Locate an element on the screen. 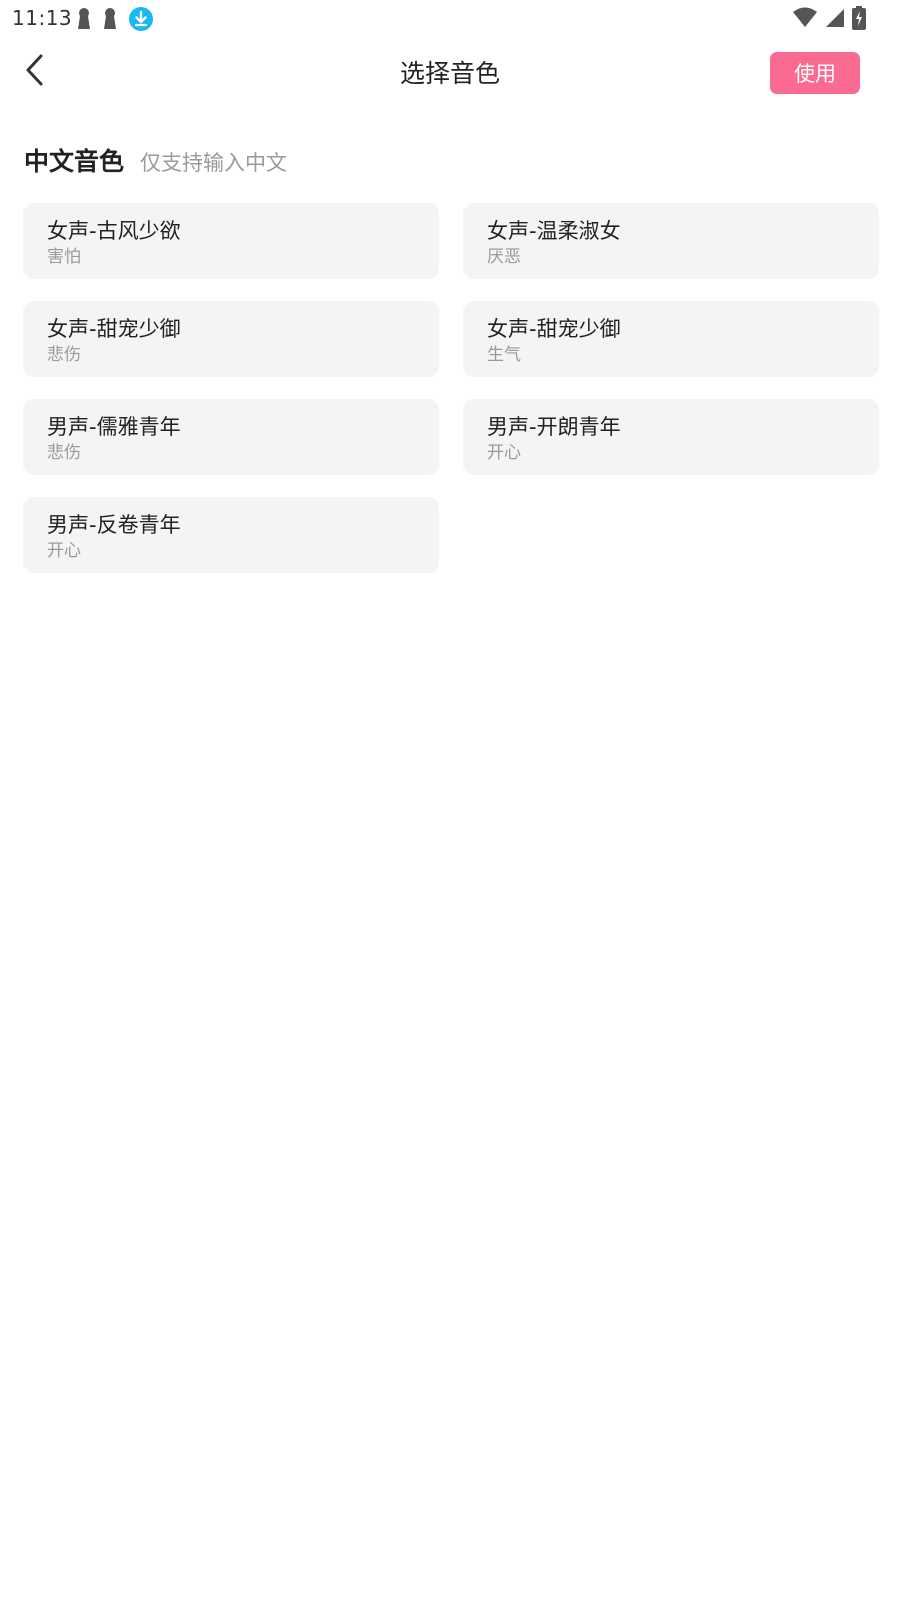 This screenshot has width=900, height=1600. top-bar: 选择音色 使用 is located at coordinates (450, 74).